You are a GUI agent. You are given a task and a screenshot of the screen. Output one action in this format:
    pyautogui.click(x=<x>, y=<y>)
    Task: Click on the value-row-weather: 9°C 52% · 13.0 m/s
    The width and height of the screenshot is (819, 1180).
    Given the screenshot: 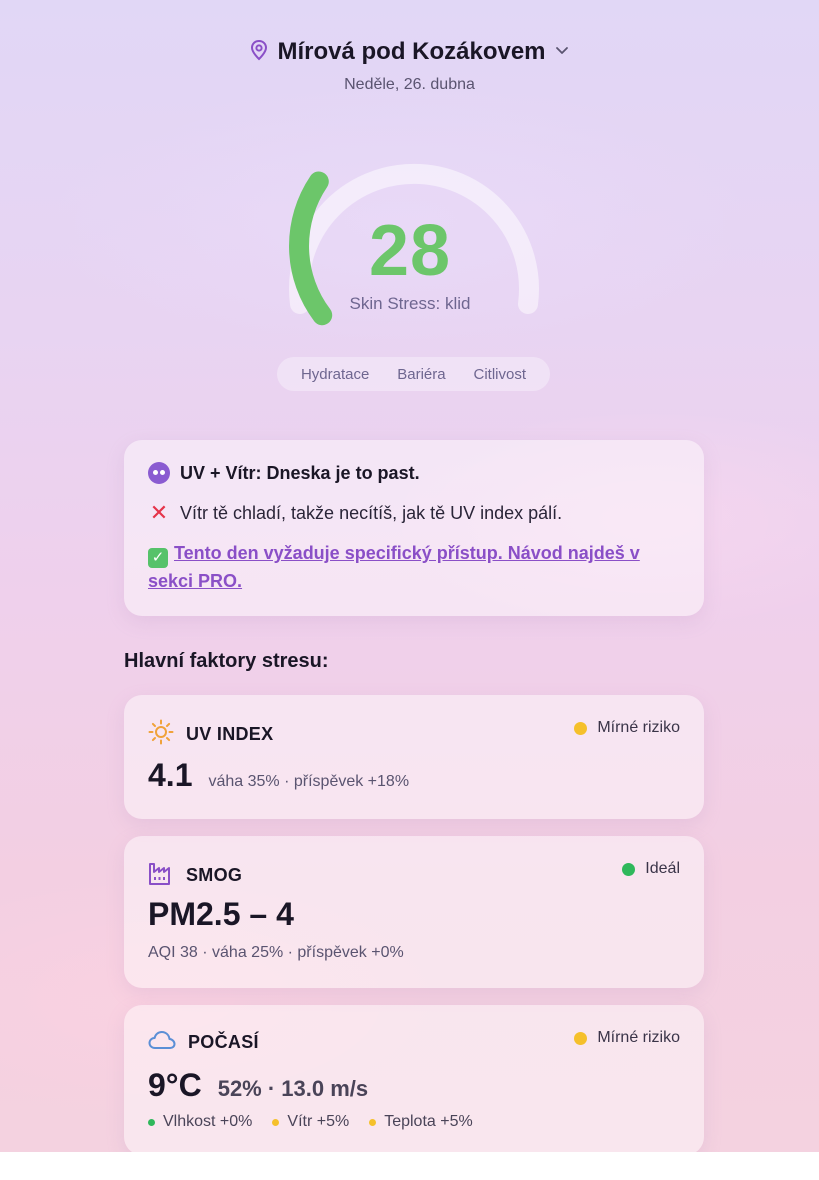 What is the action you would take?
    pyautogui.click(x=258, y=1085)
    